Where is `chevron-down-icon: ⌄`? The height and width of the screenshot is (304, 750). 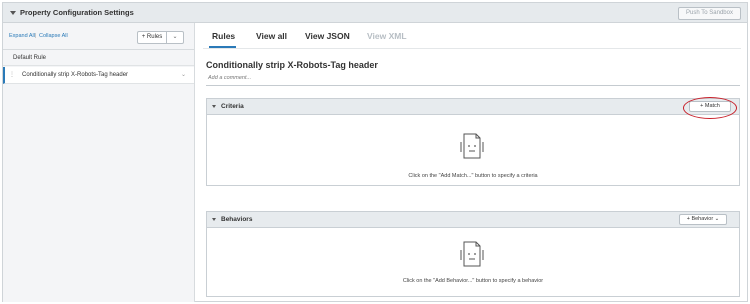
chevron-down-icon: ⌄ is located at coordinates (183, 74).